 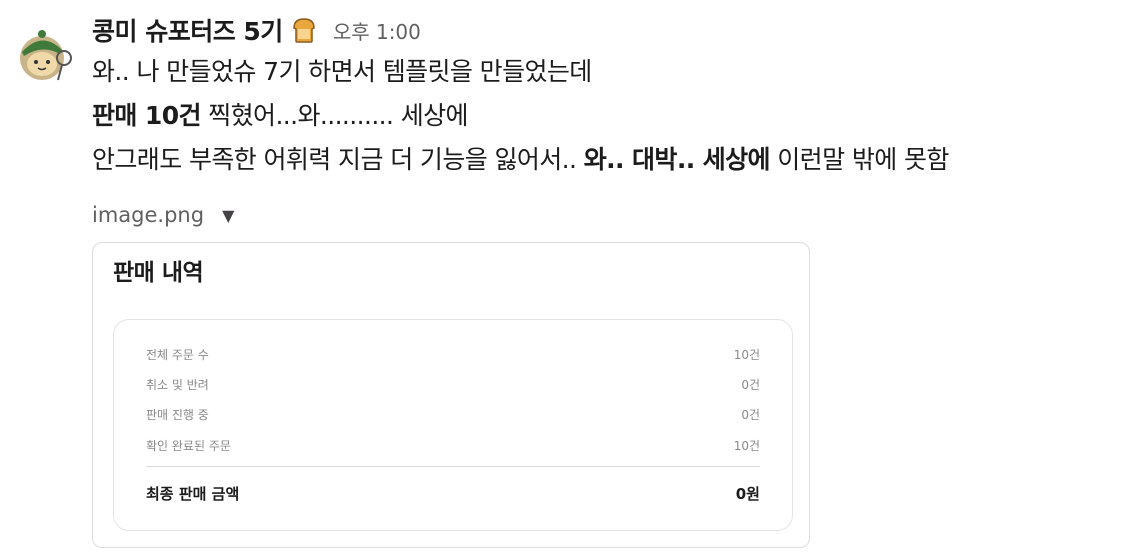 What do you see at coordinates (342, 71) in the screenshot?
I see `message-line: 와.. 나 만들었슈 7기 하면서 템플릿을 만들었는데` at bounding box center [342, 71].